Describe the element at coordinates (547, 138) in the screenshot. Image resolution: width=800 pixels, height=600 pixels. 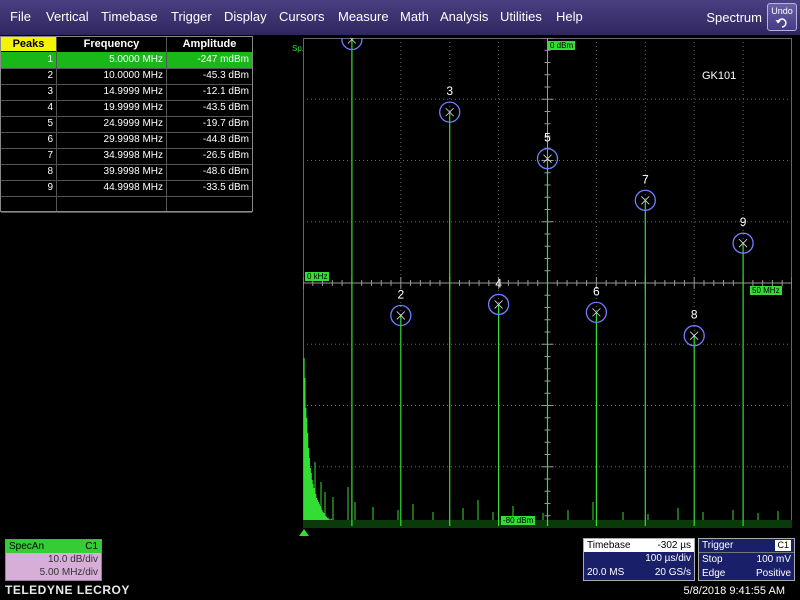
I see `peak-label: 5` at that location.